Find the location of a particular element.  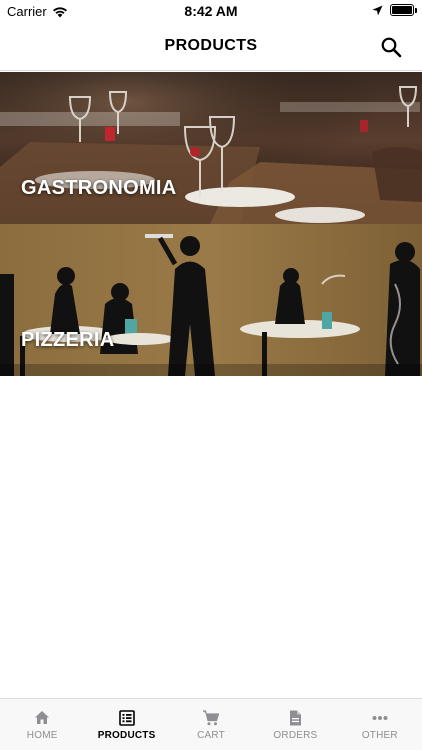

list-icon is located at coordinates (126, 718).